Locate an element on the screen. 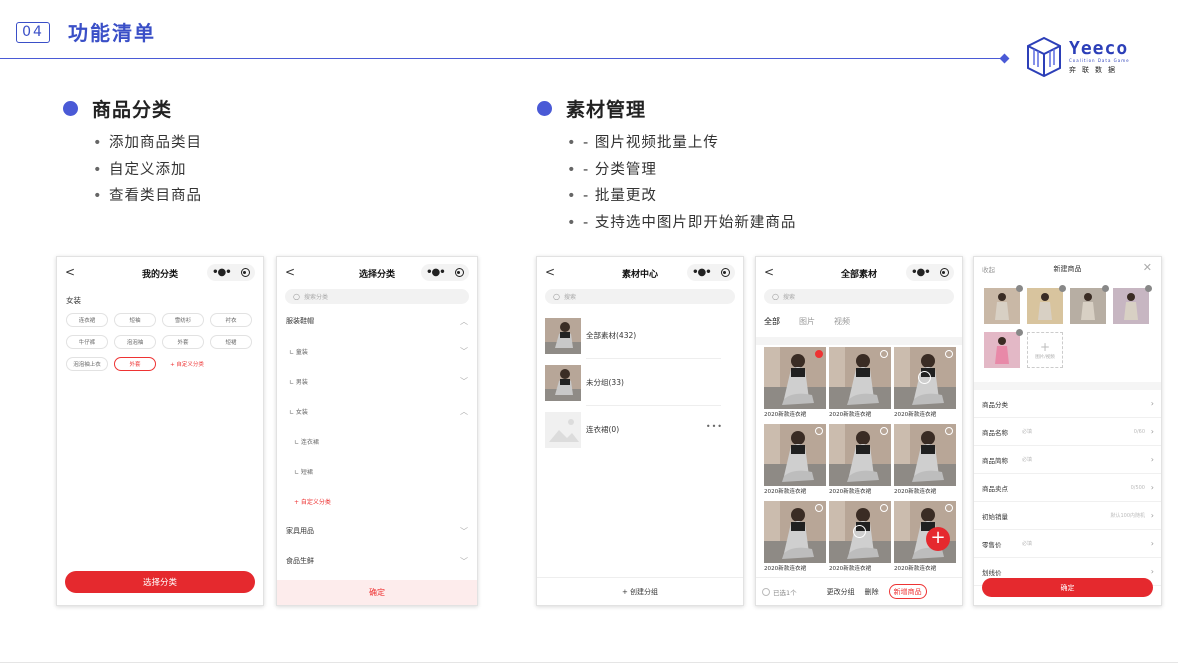  category-tree-row: ∟ 女装 ︿ is located at coordinates (377, 411).